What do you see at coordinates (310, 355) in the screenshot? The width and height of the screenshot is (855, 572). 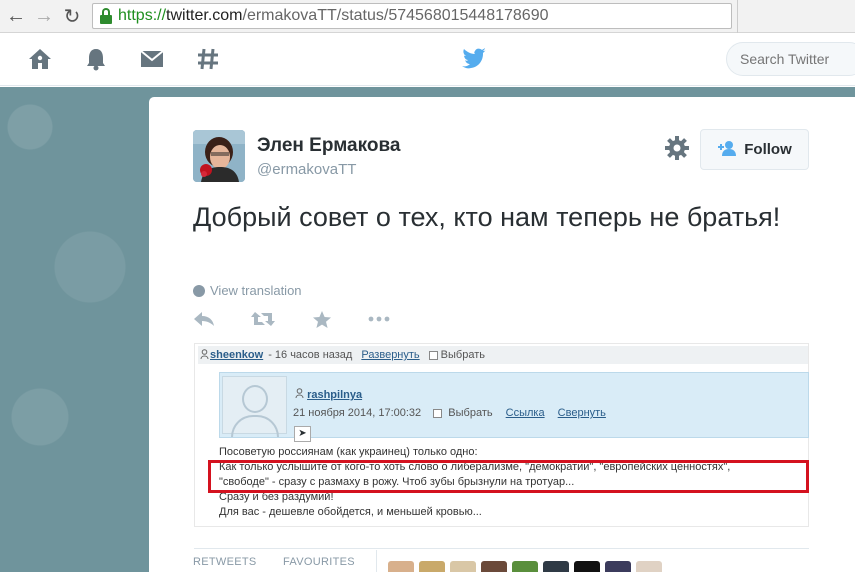 I see `embedded-header-time: - 16 часов назад` at bounding box center [310, 355].